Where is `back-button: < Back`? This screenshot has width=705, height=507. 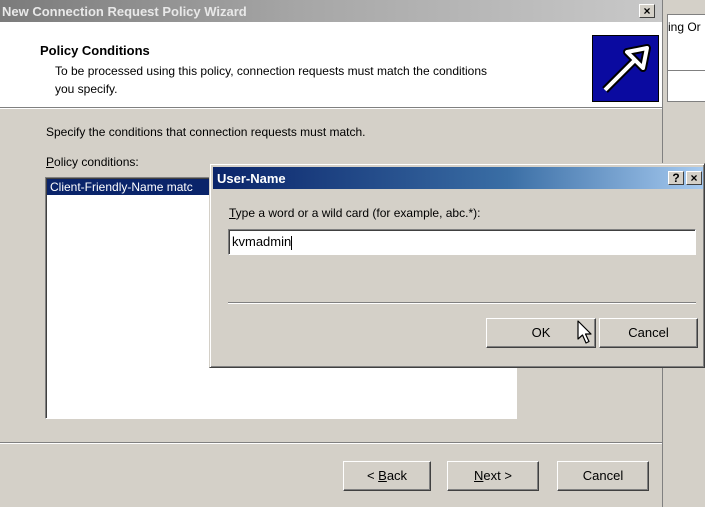 back-button: < Back is located at coordinates (387, 476).